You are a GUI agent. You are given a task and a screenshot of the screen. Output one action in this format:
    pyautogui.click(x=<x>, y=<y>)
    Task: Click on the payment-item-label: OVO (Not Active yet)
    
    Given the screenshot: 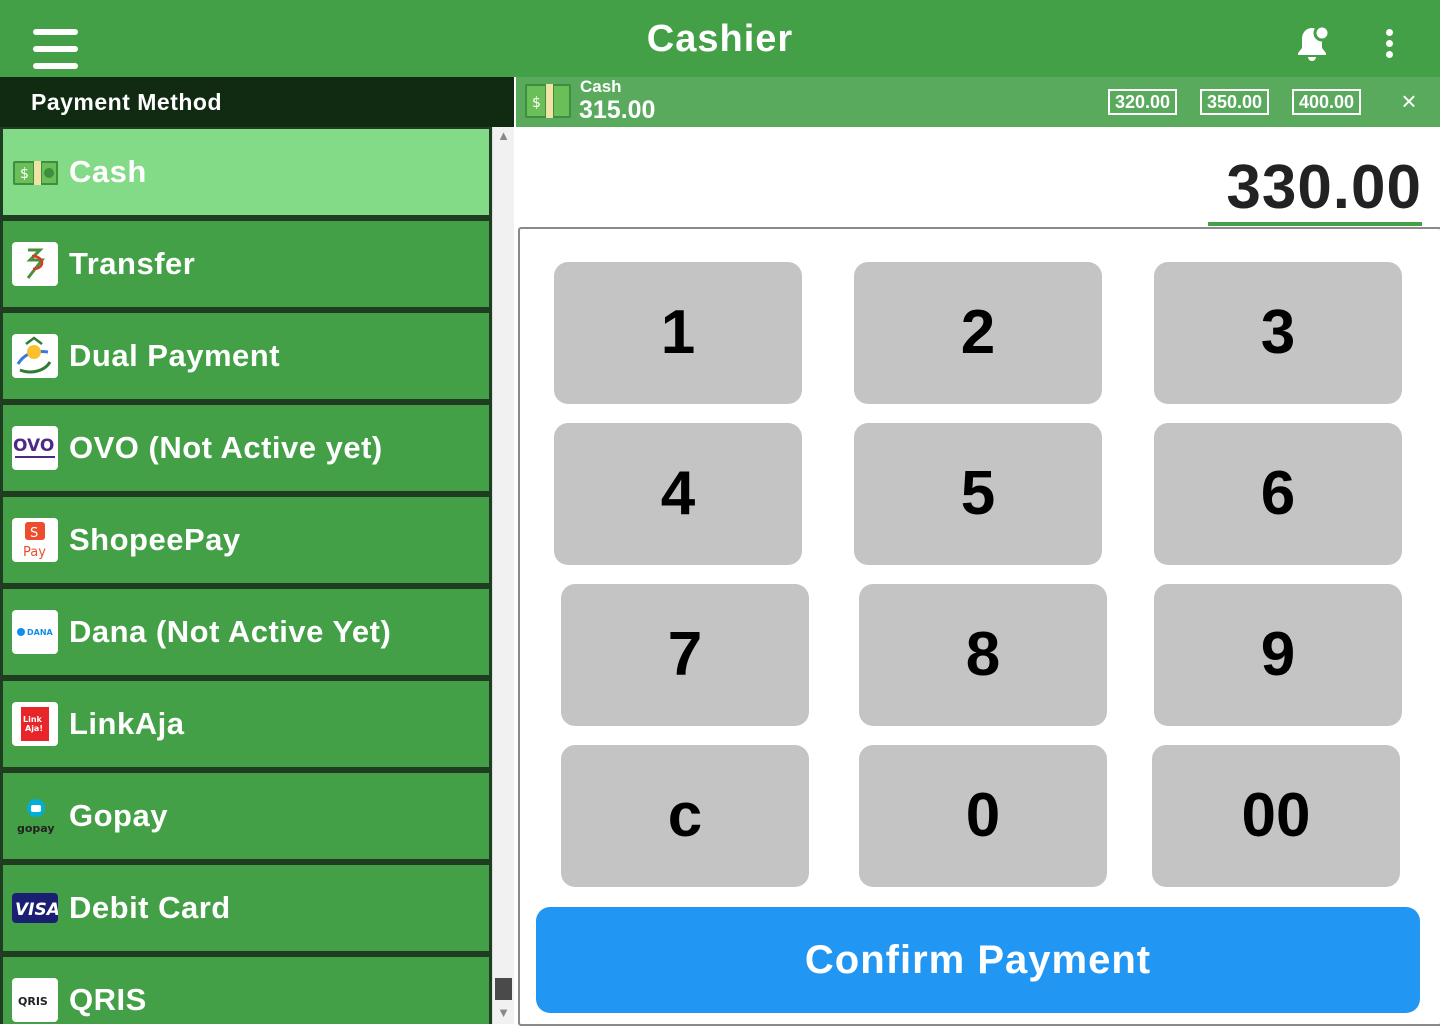 What is the action you would take?
    pyautogui.click(x=226, y=447)
    